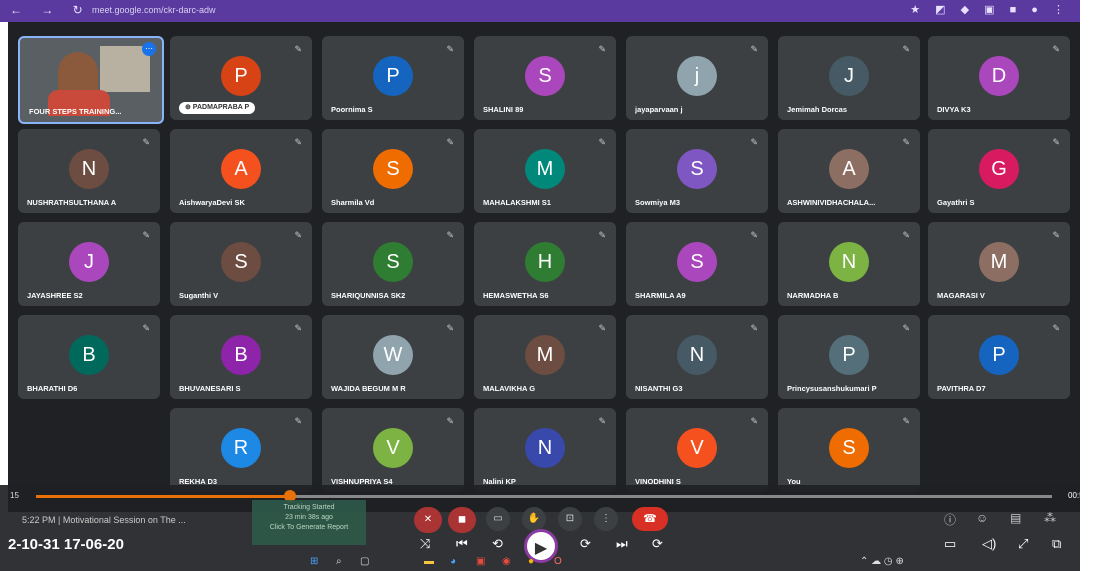 The image size is (1109, 571). What do you see at coordinates (241, 450) in the screenshot?
I see `participant-tile: R ✎ REKHA D3` at bounding box center [241, 450].